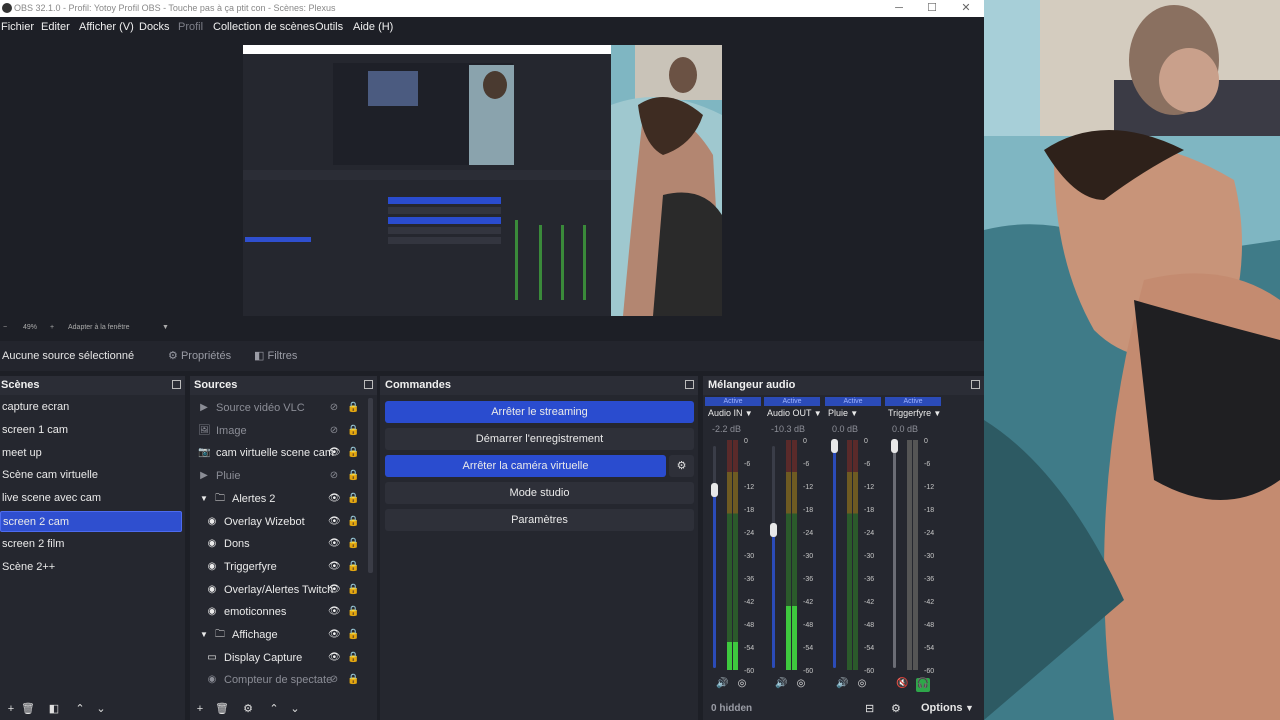 Image resolution: width=1280 pixels, height=720 pixels. What do you see at coordinates (539, 520) in the screenshot?
I see `settings-button: Paramètres` at bounding box center [539, 520].